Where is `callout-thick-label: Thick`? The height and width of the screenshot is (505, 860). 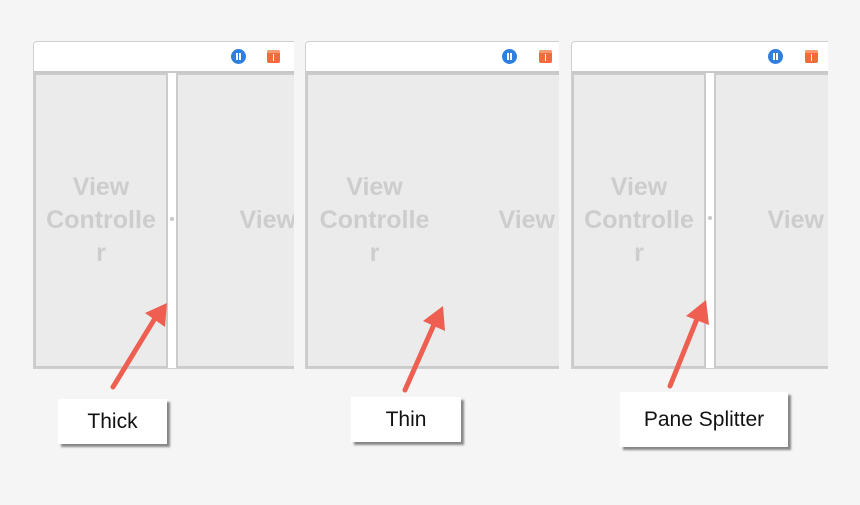 callout-thick-label: Thick is located at coordinates (112, 421).